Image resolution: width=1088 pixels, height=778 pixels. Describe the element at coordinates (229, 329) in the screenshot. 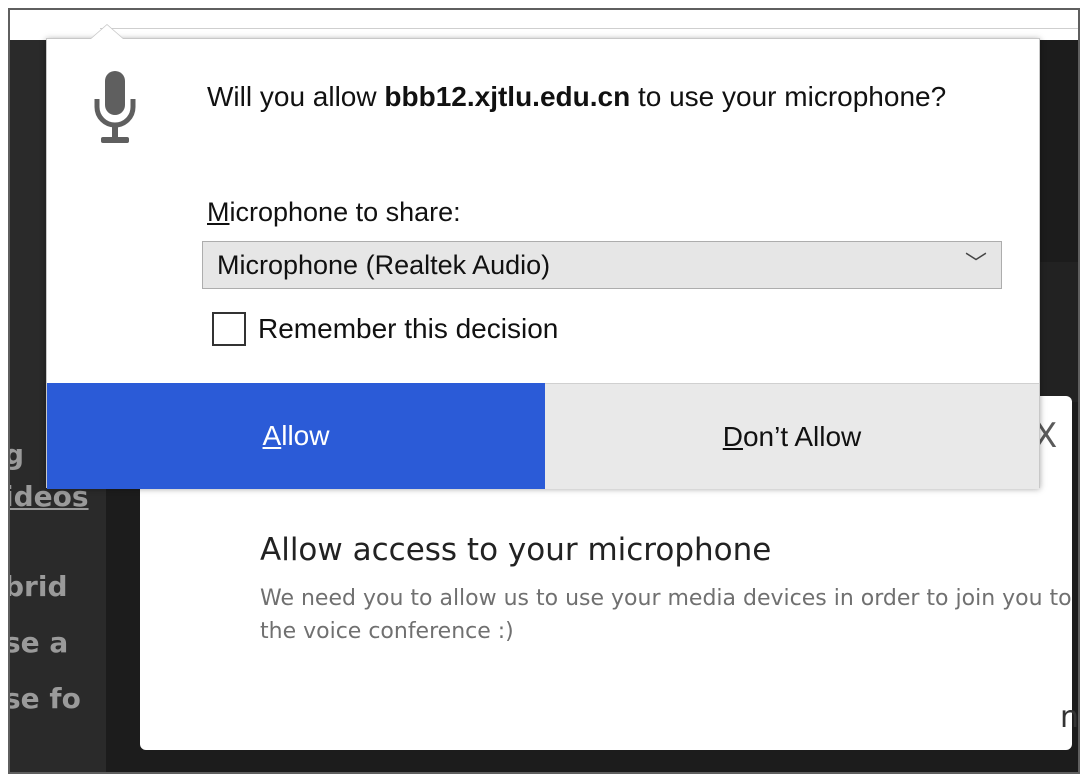

I see `remember-checkbox` at that location.